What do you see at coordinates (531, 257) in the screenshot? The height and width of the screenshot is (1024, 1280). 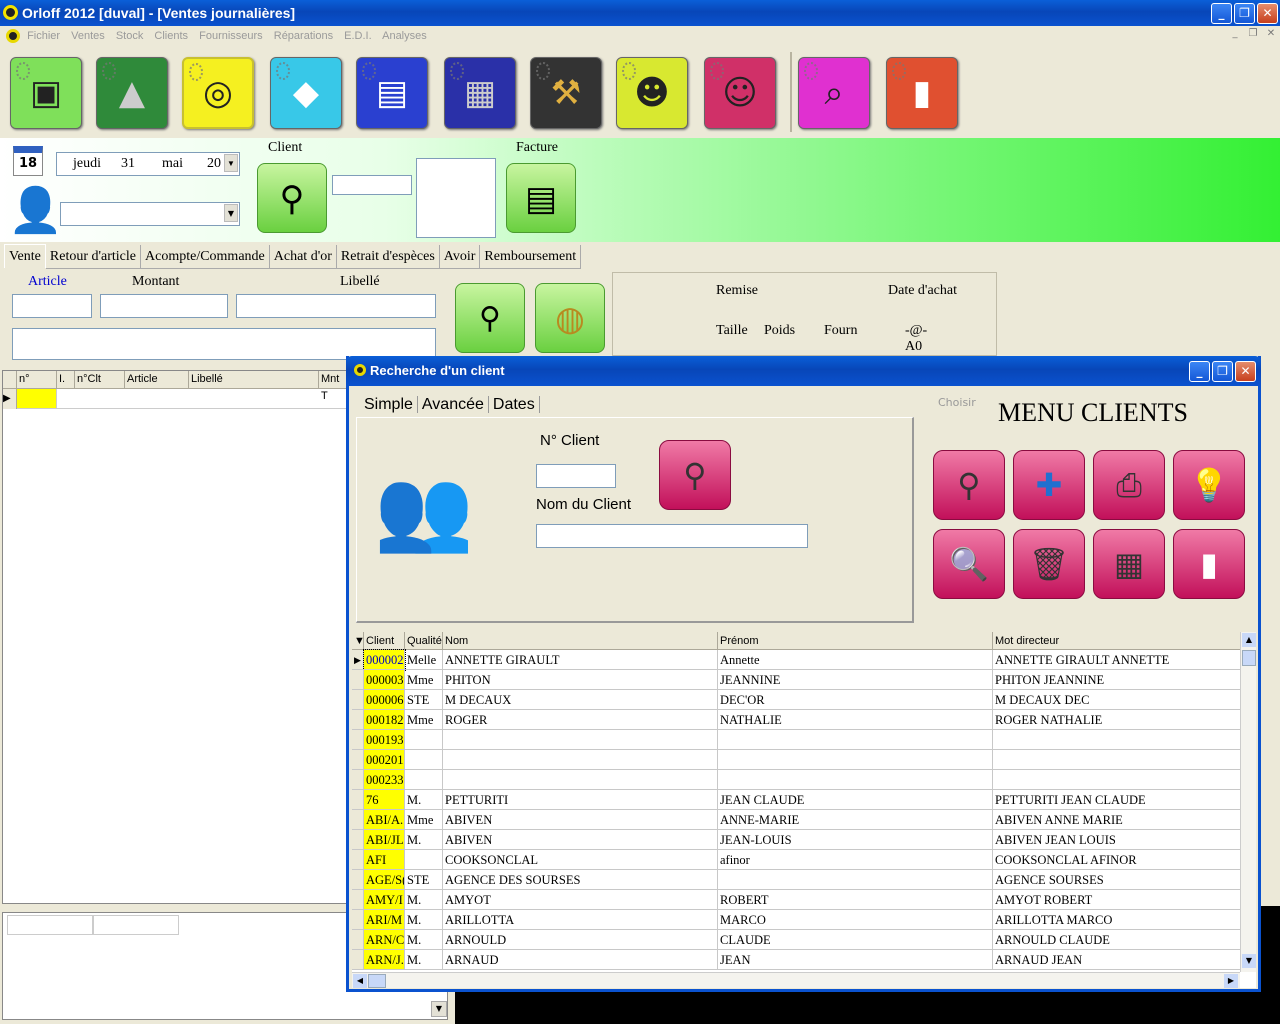 I see `tab-remboursement: Remboursement` at bounding box center [531, 257].